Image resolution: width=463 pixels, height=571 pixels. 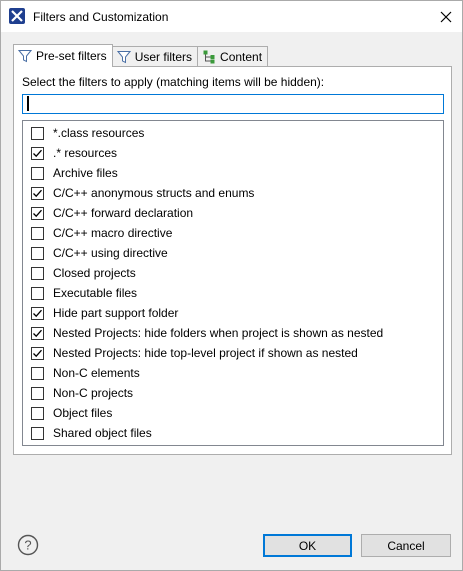 I want to click on text-caret, so click(x=28, y=103).